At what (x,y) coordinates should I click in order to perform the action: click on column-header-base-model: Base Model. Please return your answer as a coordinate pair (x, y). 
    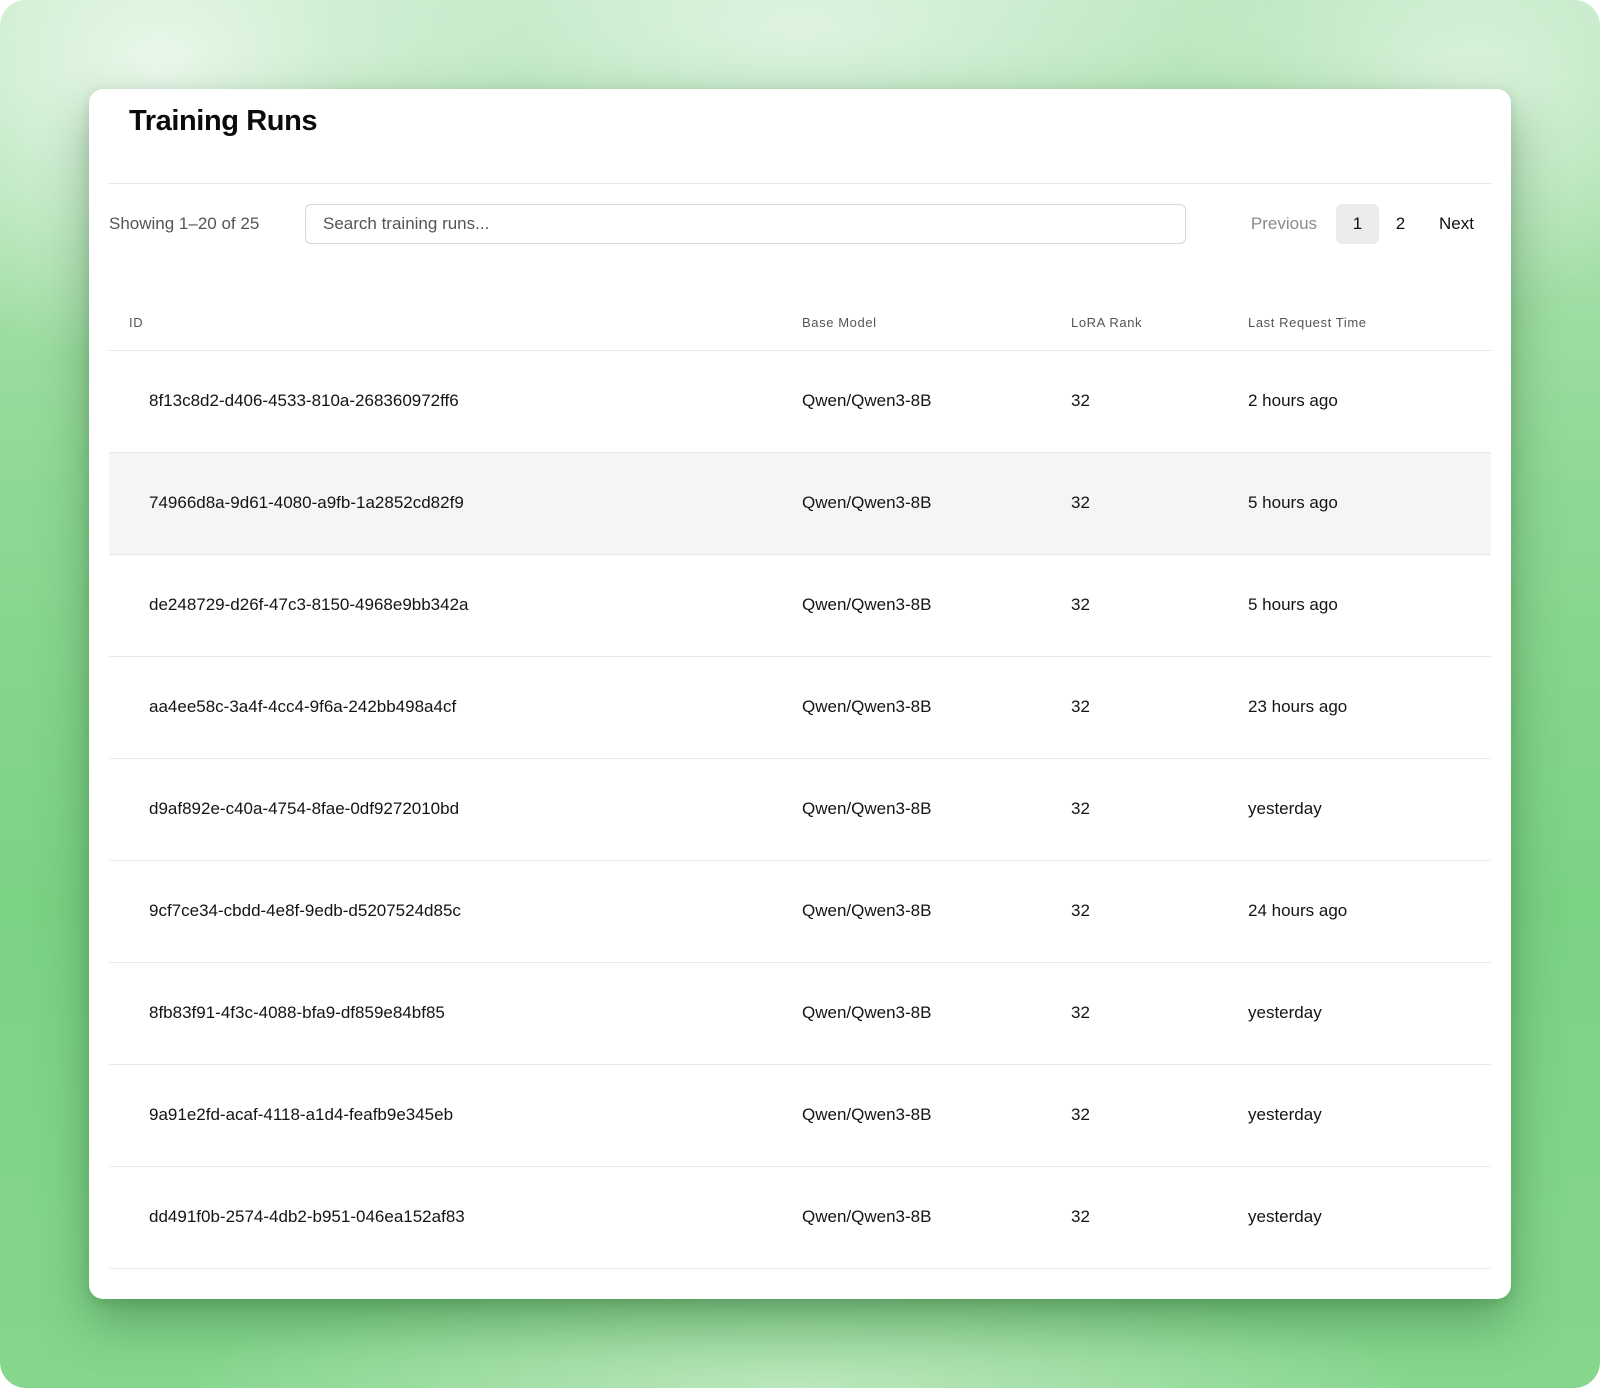
    Looking at the image, I should click on (839, 322).